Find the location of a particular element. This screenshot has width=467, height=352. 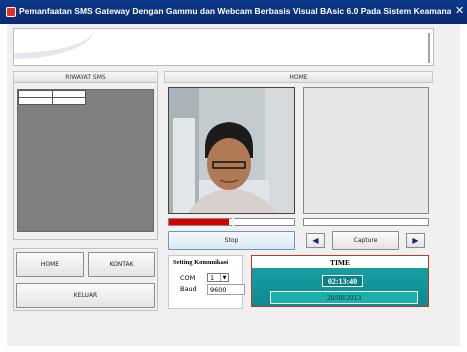

webcam-view is located at coordinates (231, 150).